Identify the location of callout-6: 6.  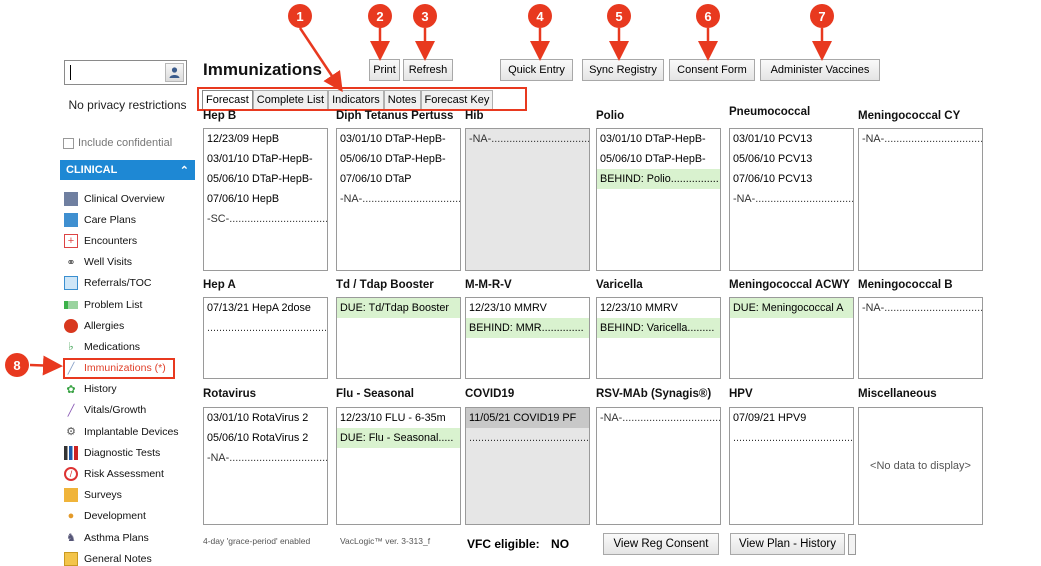
(708, 16).